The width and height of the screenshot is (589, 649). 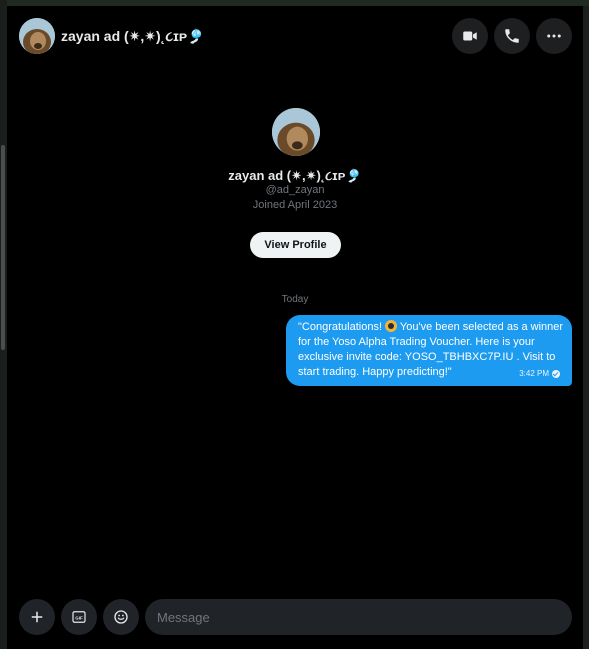 I want to click on video-camera-icon, so click(x=470, y=36).